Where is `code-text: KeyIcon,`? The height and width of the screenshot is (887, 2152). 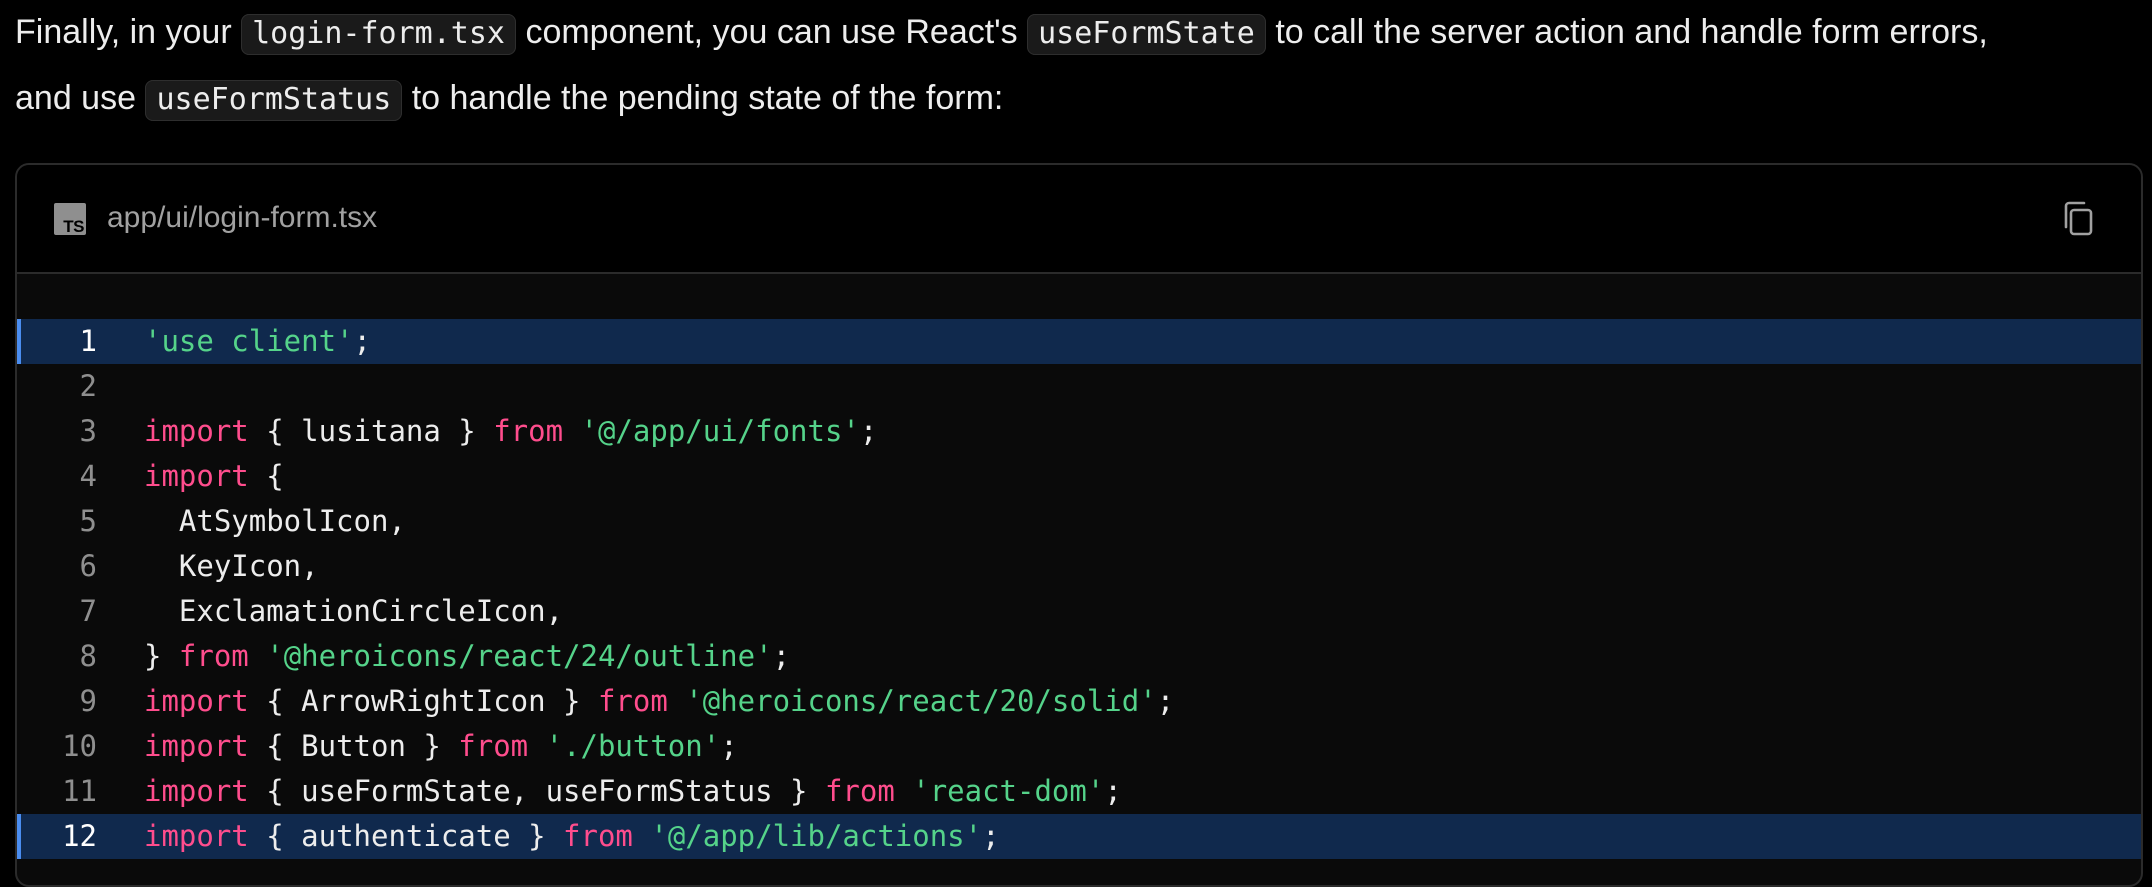 code-text: KeyIcon, is located at coordinates (231, 566).